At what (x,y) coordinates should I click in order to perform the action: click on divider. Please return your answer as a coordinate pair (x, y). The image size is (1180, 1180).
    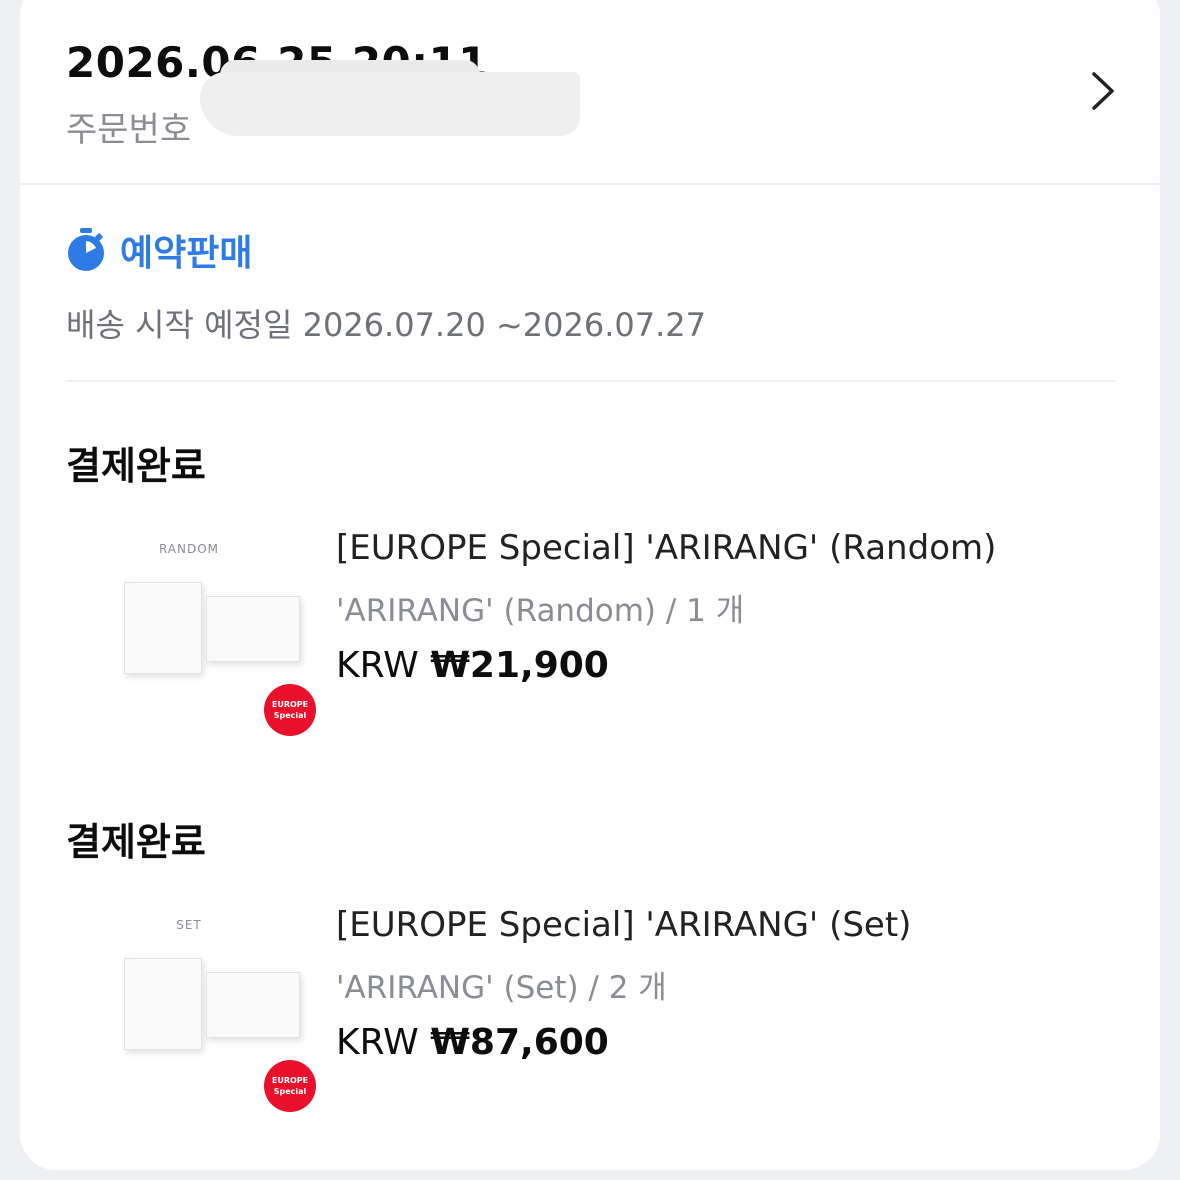
    Looking at the image, I should click on (591, 381).